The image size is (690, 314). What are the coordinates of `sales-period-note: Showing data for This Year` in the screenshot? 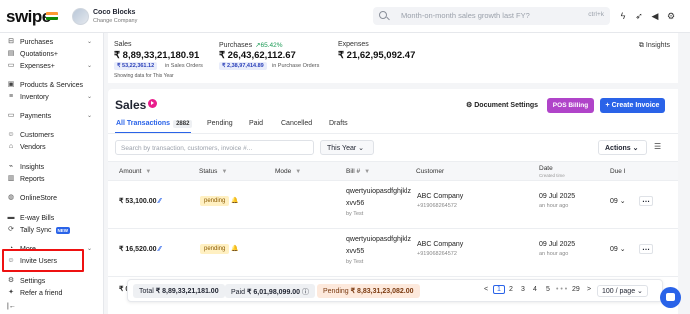 It's located at (144, 76).